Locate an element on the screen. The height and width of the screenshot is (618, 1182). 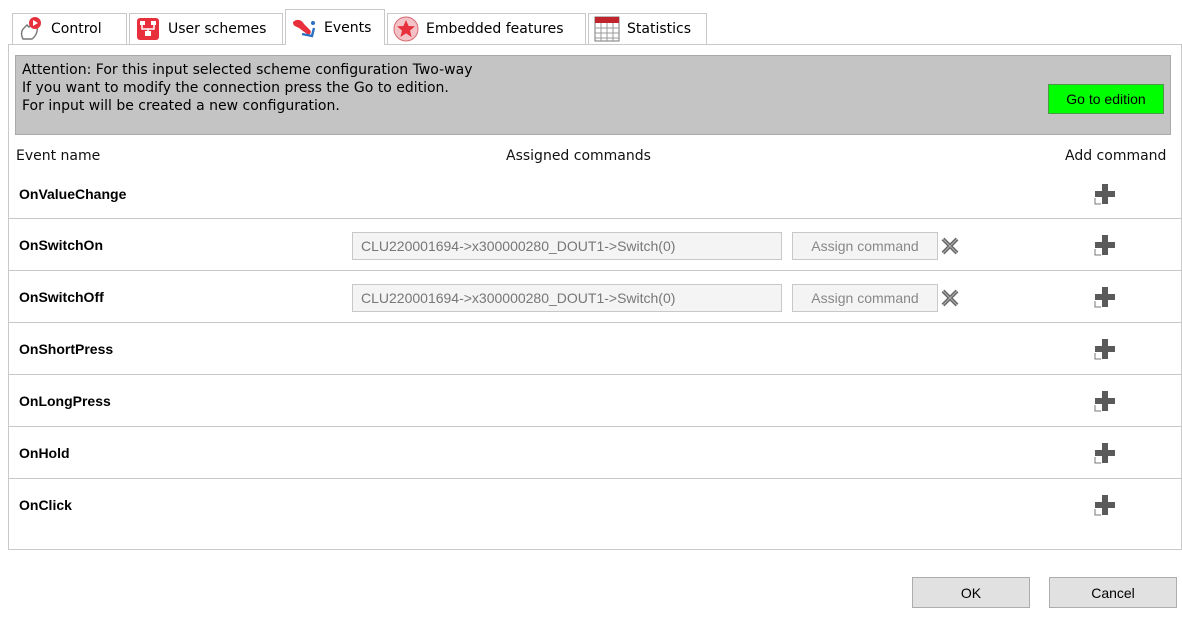
calendar-grid-icon is located at coordinates (607, 29).